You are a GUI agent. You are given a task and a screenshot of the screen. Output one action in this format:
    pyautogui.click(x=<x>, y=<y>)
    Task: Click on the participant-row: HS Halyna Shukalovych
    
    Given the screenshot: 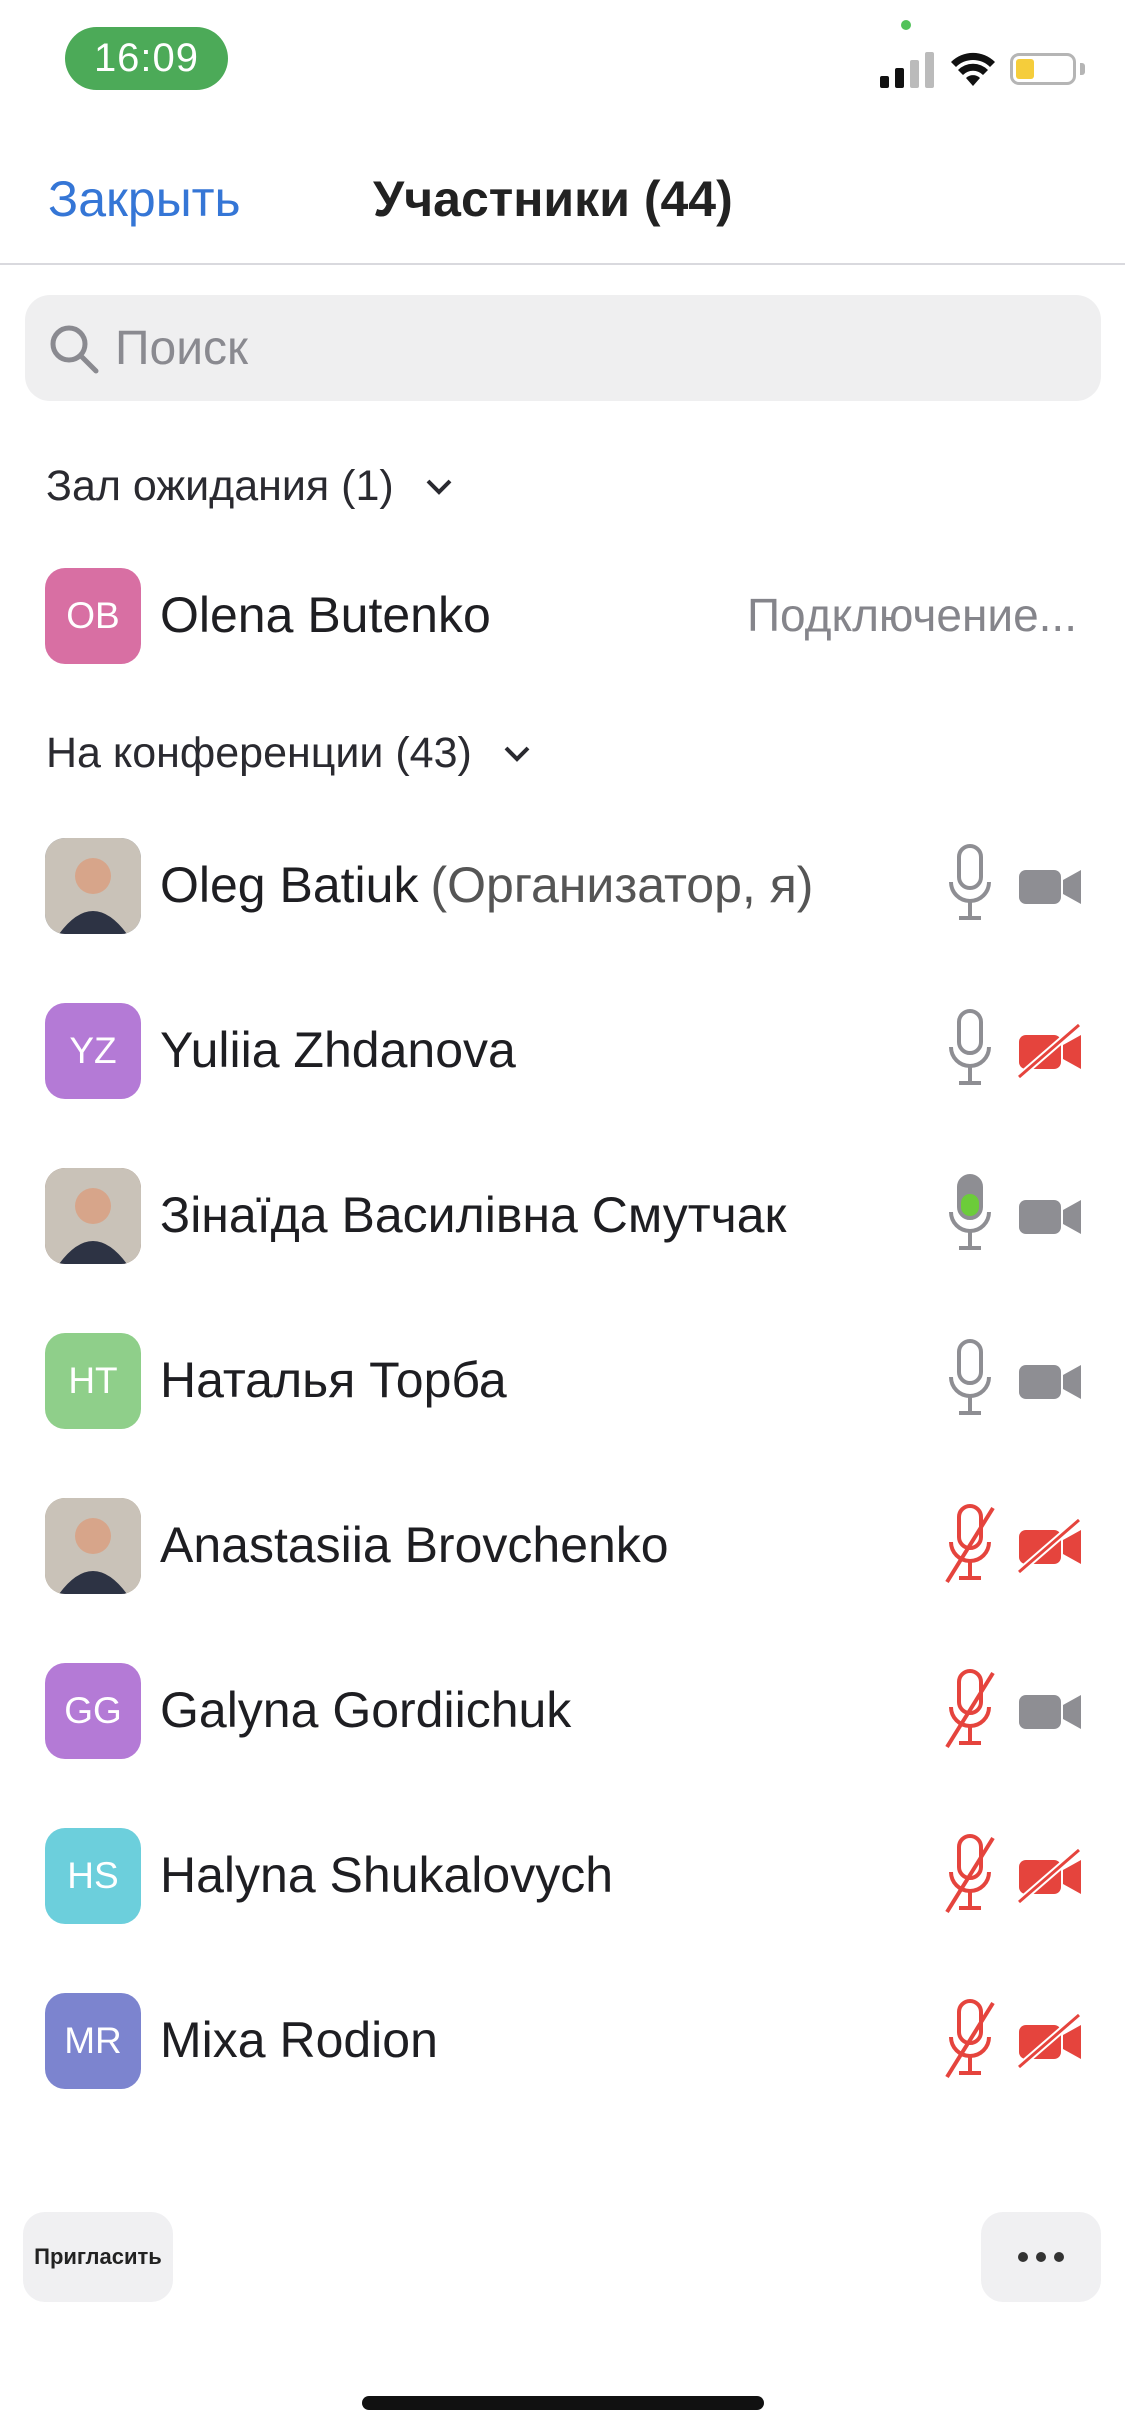 What is the action you would take?
    pyautogui.click(x=562, y=1878)
    